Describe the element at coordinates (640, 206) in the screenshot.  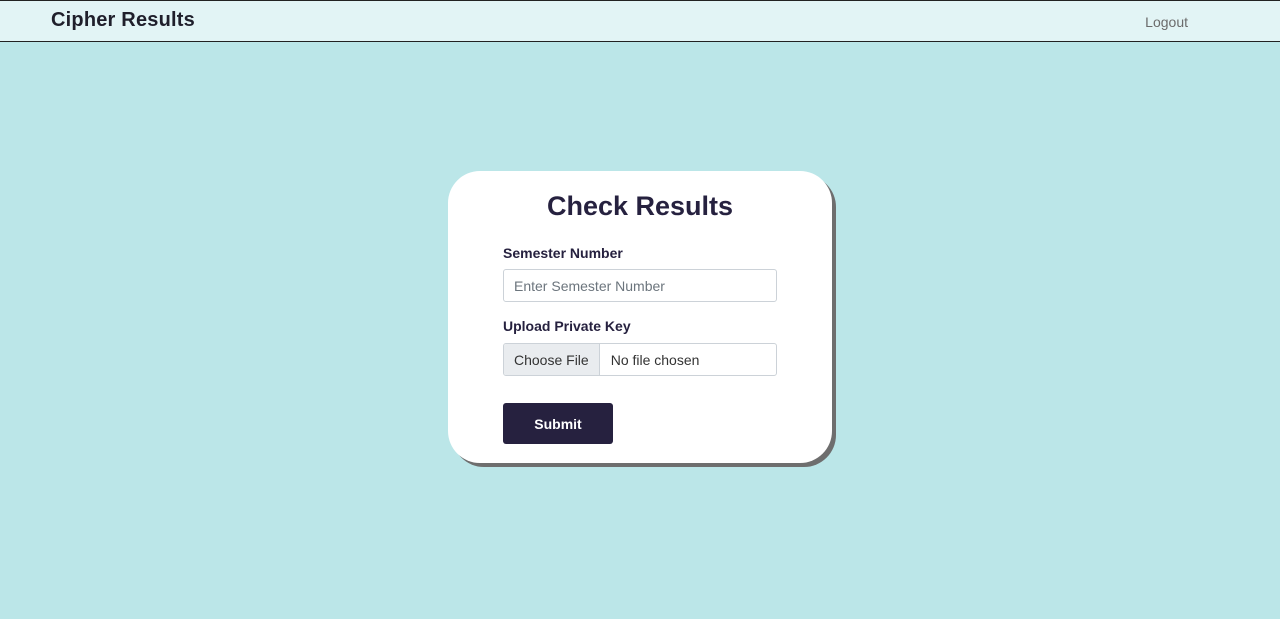
I see `page-title: Check Results` at that location.